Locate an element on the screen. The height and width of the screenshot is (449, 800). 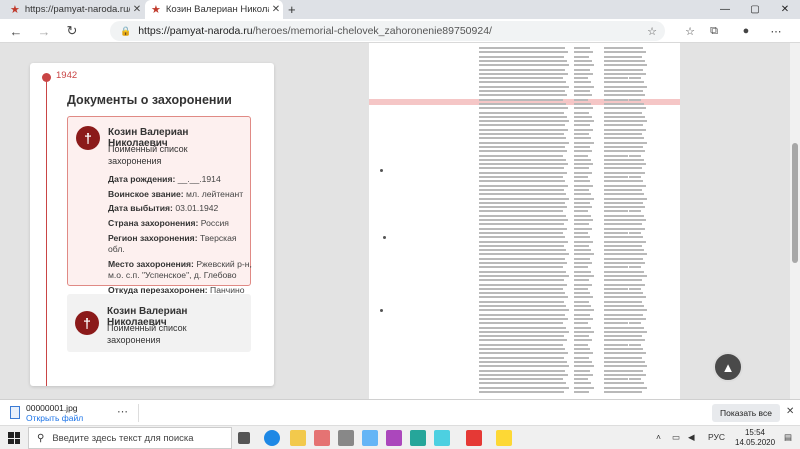
minimize-button: — is located at coordinates (725, 9).